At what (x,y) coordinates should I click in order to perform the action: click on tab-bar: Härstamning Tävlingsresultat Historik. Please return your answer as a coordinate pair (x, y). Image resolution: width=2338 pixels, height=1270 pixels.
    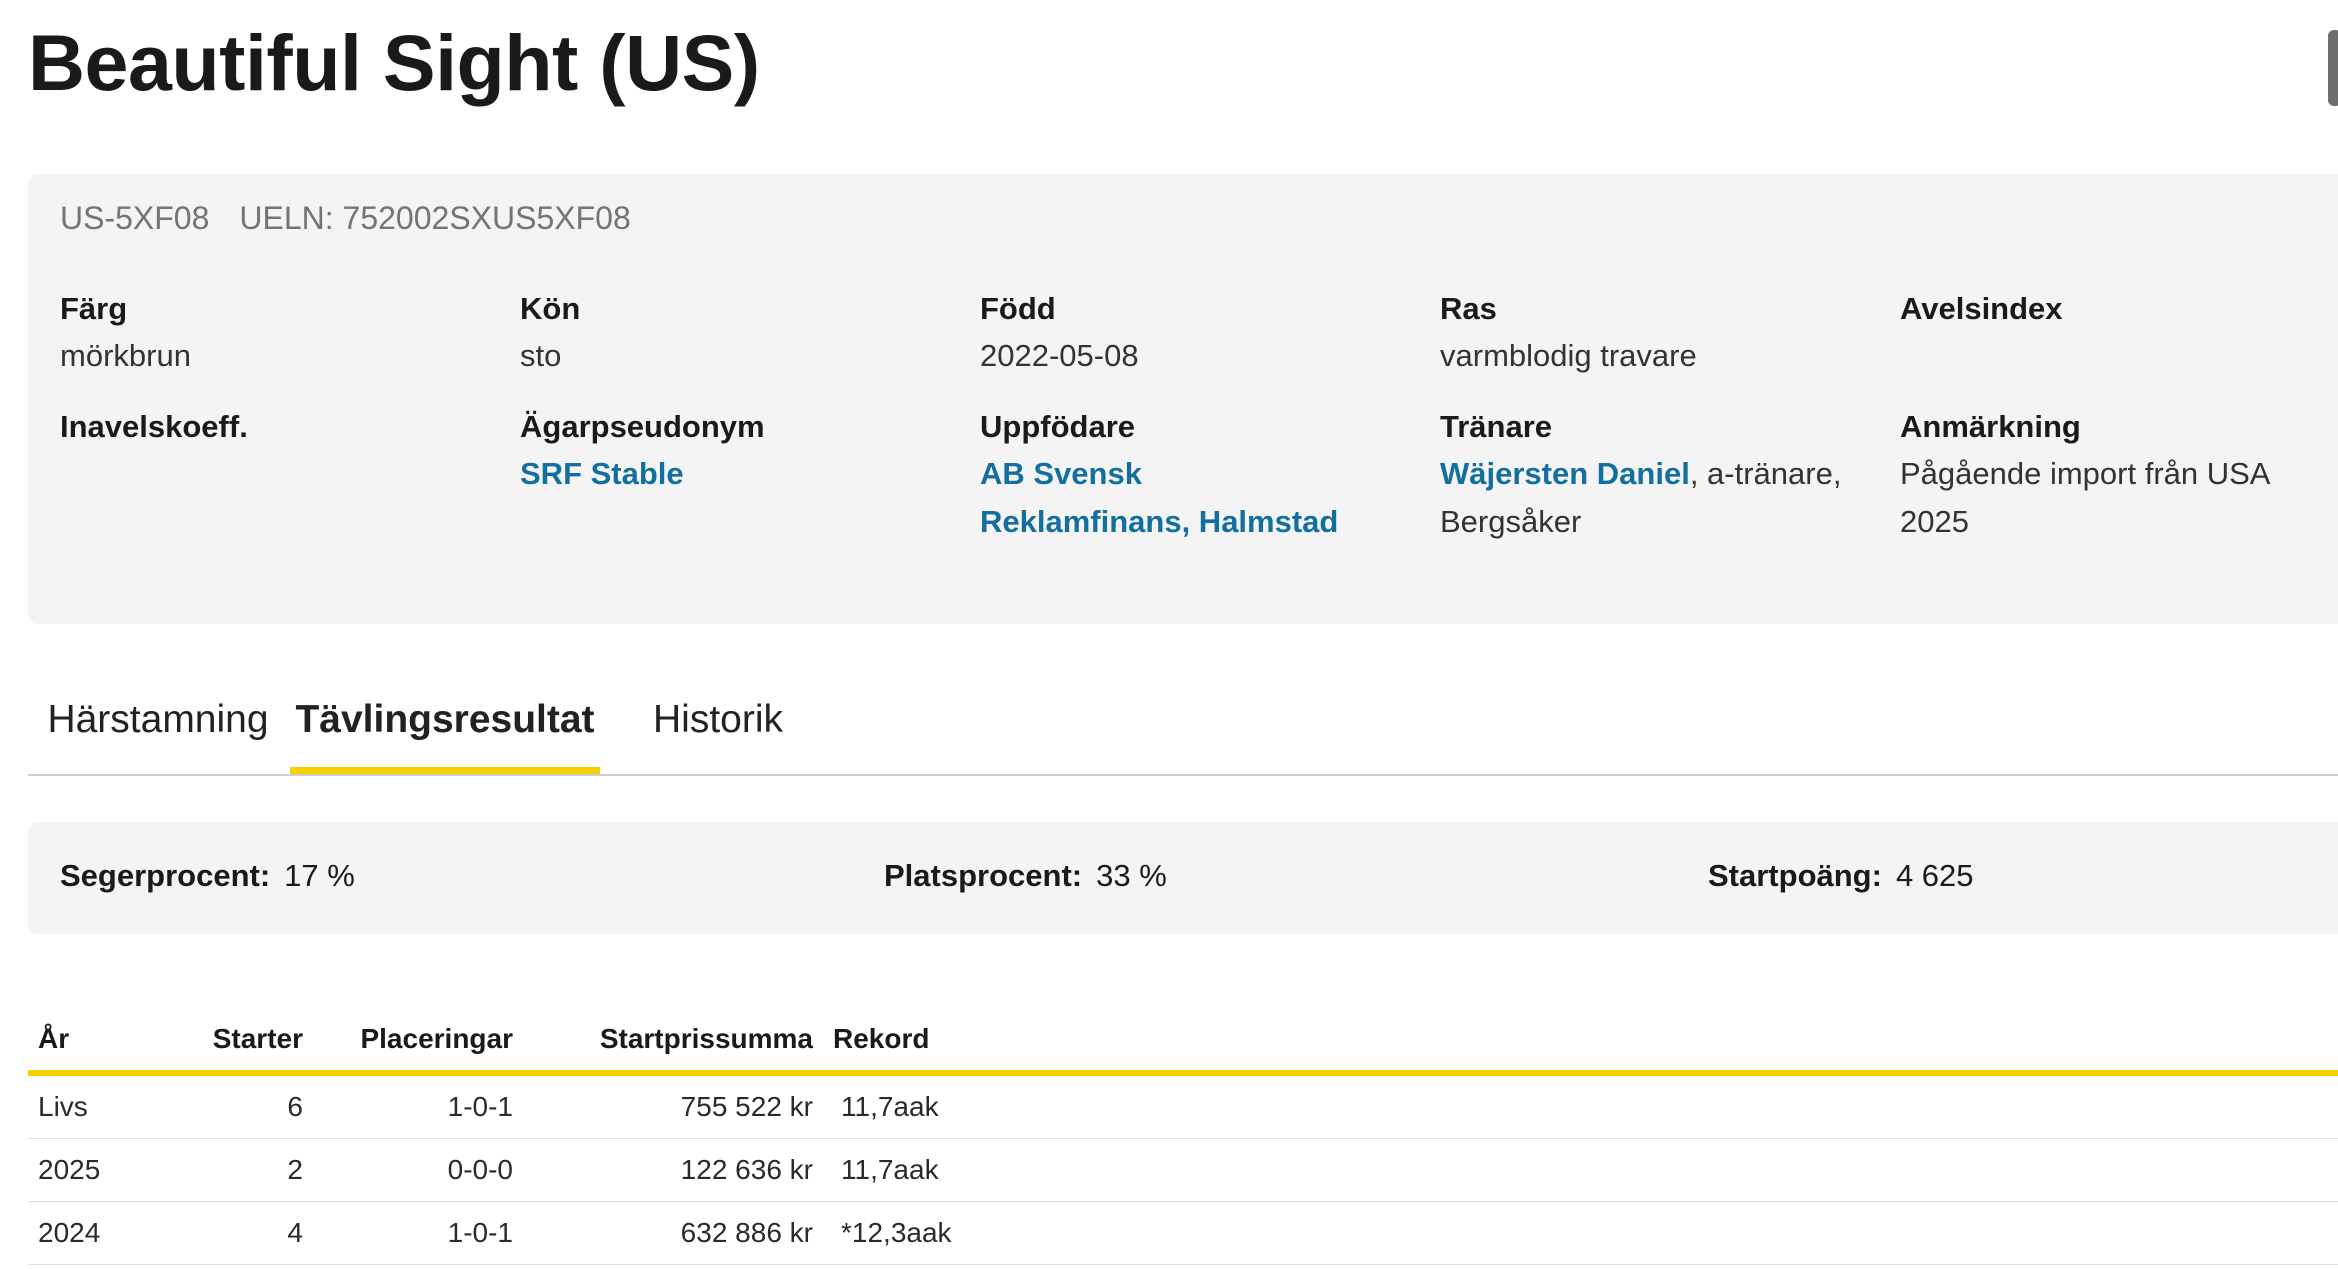
    Looking at the image, I should click on (1183, 728).